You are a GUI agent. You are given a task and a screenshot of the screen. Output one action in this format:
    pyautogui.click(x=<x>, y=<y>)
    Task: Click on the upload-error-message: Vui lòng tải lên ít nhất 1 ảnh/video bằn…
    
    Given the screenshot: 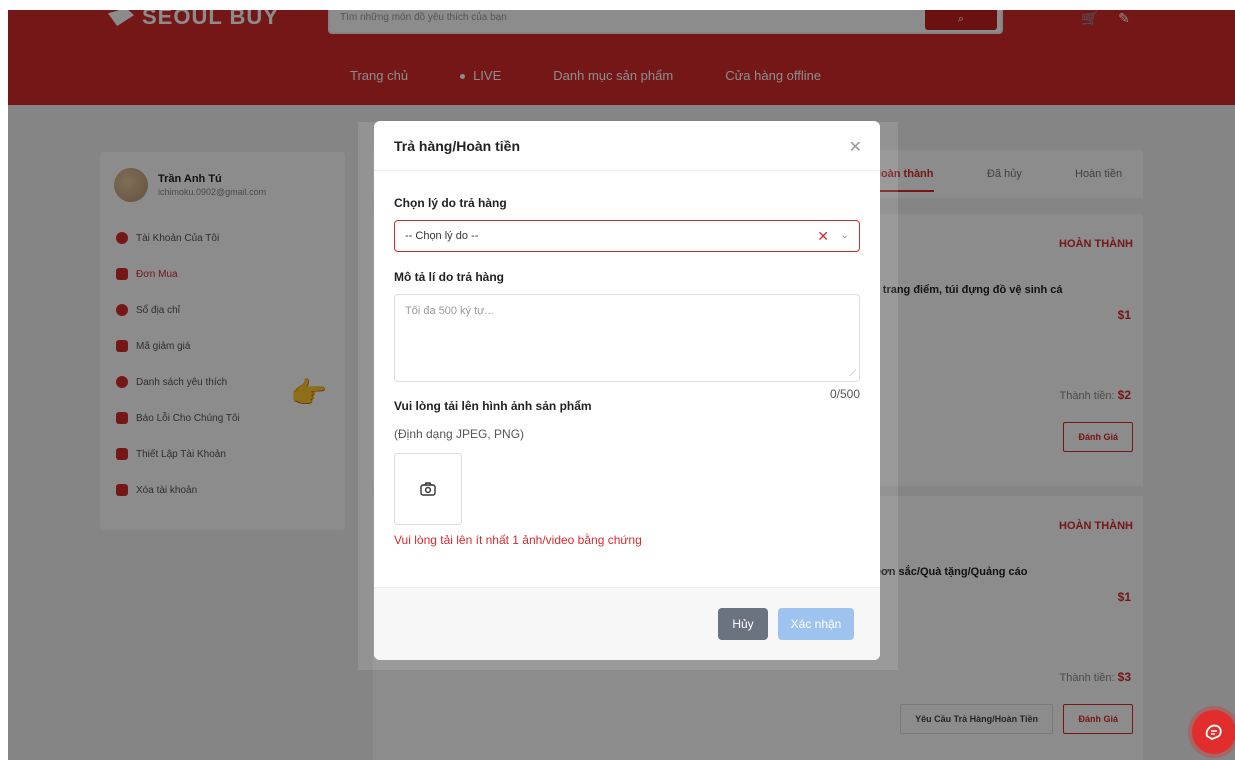 What is the action you would take?
    pyautogui.click(x=518, y=540)
    